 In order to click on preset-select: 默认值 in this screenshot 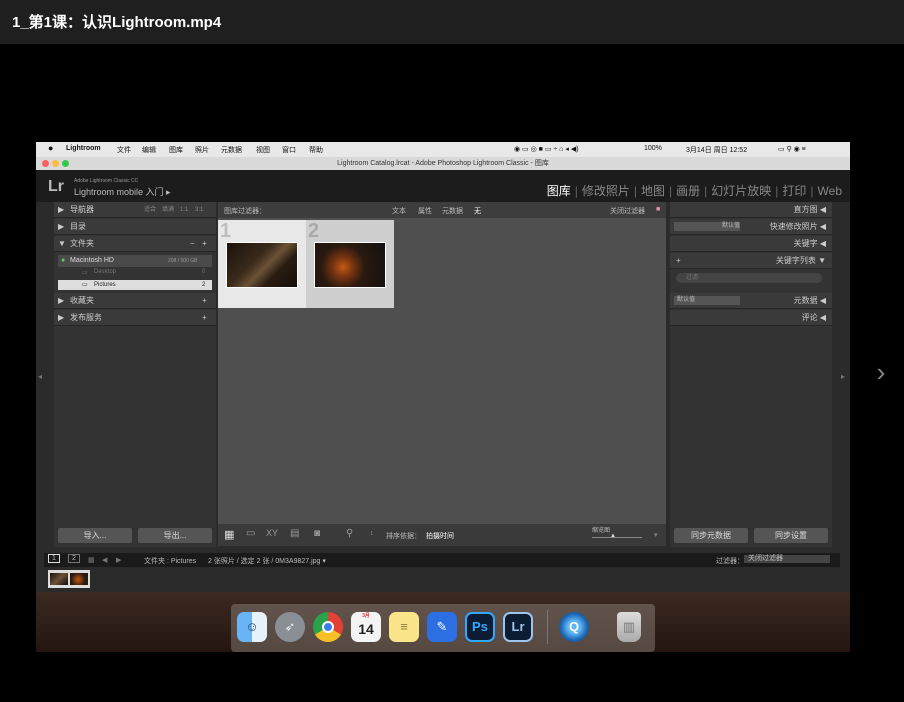, I will do `click(707, 226)`.